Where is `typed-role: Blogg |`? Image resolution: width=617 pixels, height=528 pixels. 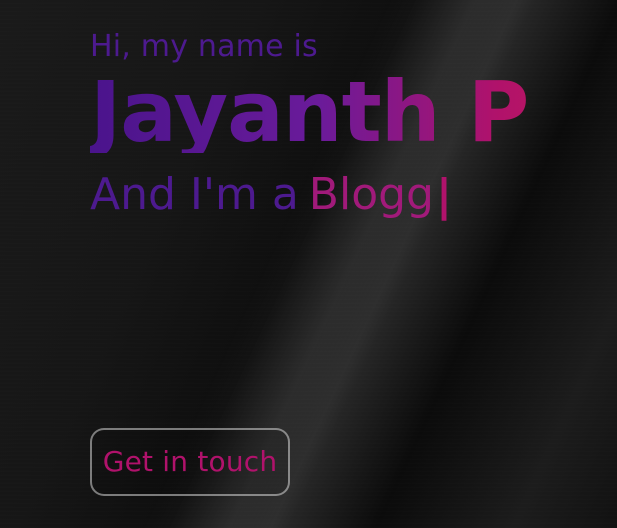
typed-role: Blogg | is located at coordinates (380, 194).